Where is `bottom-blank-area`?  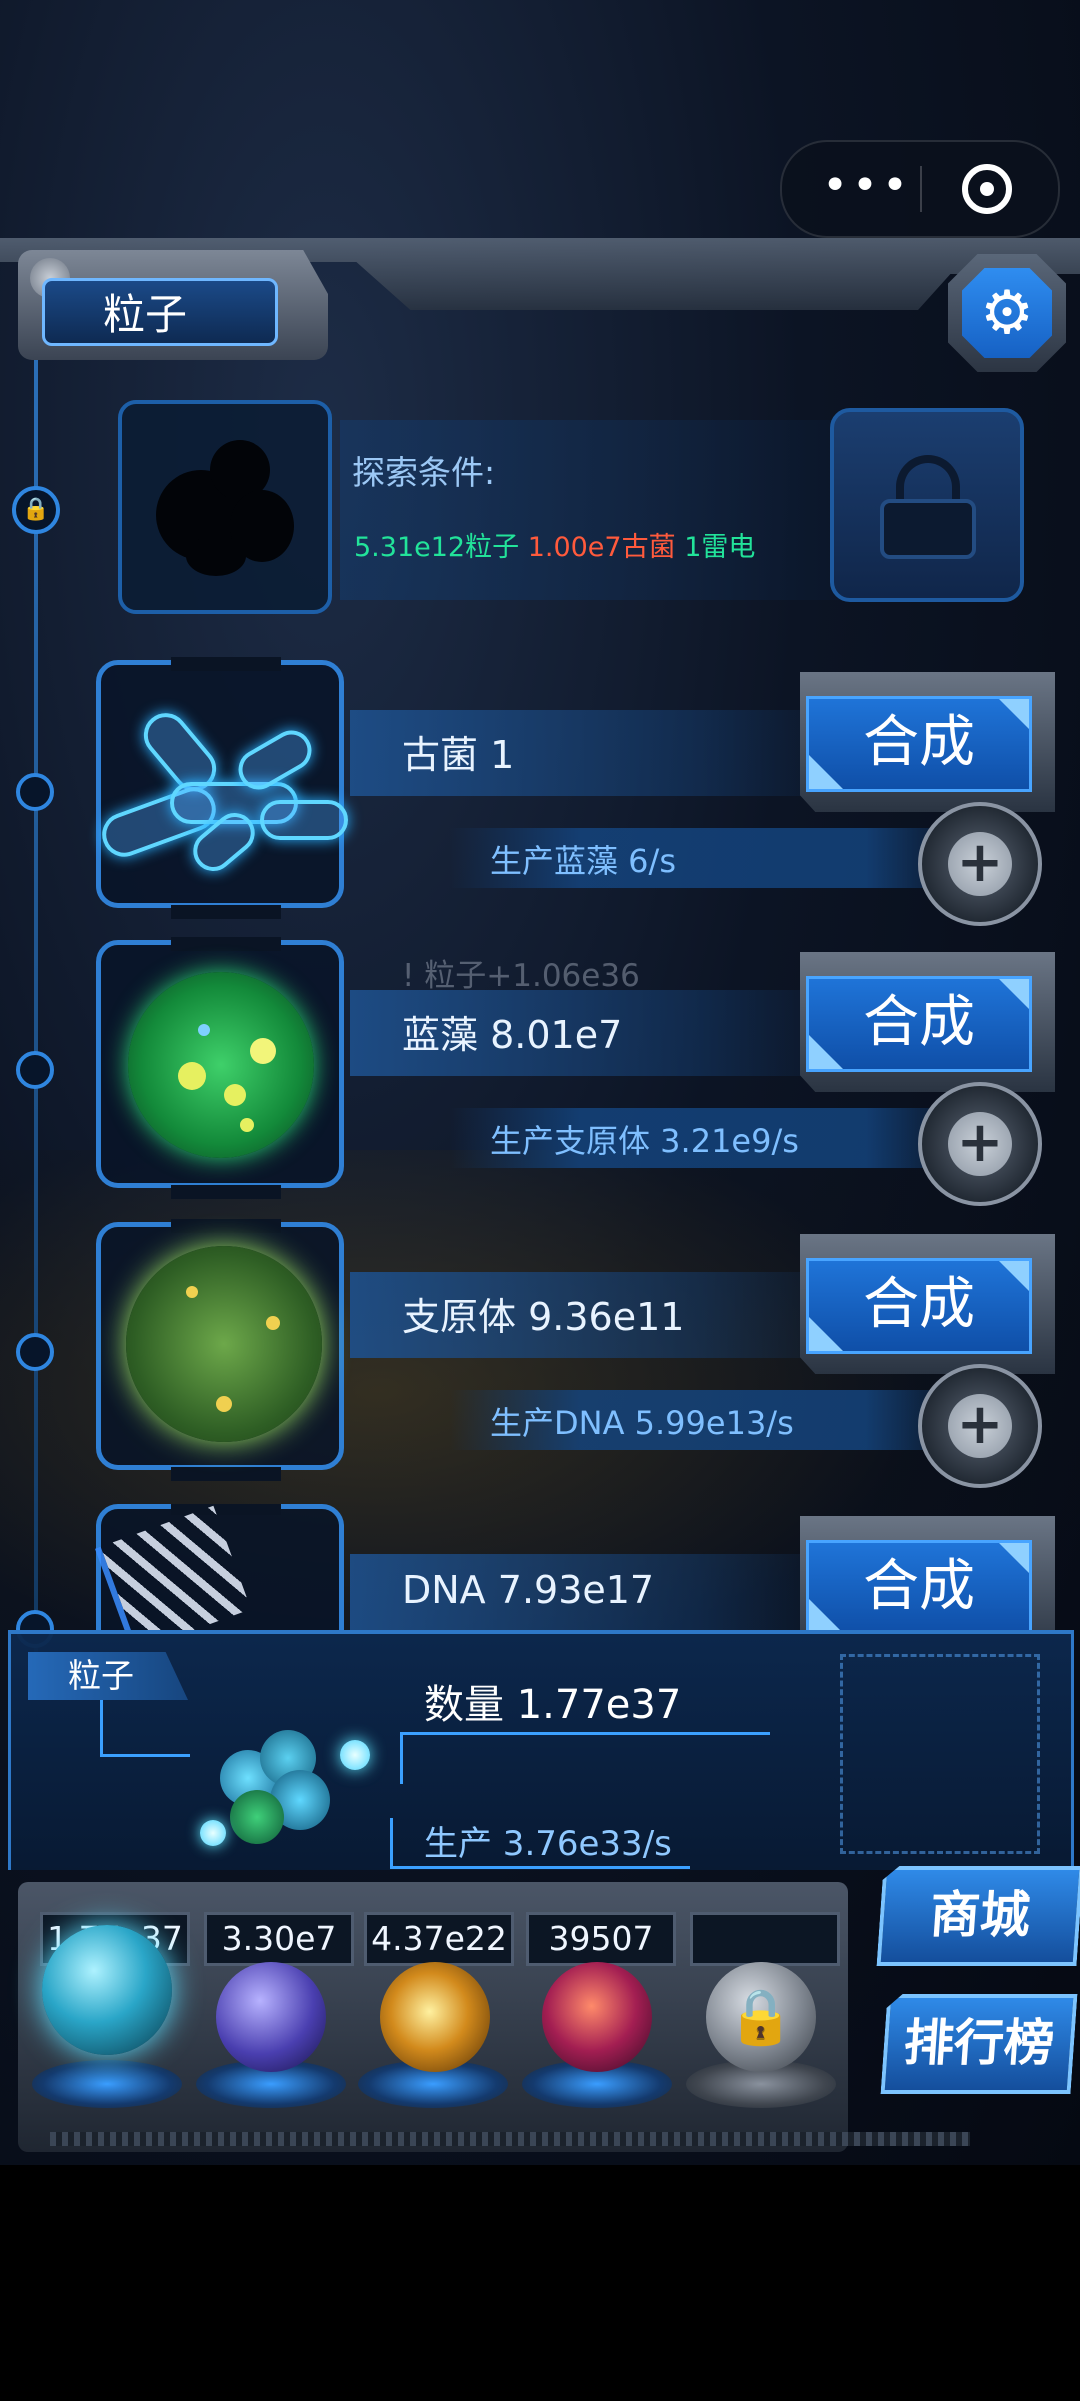
bottom-blank-area is located at coordinates (540, 2283).